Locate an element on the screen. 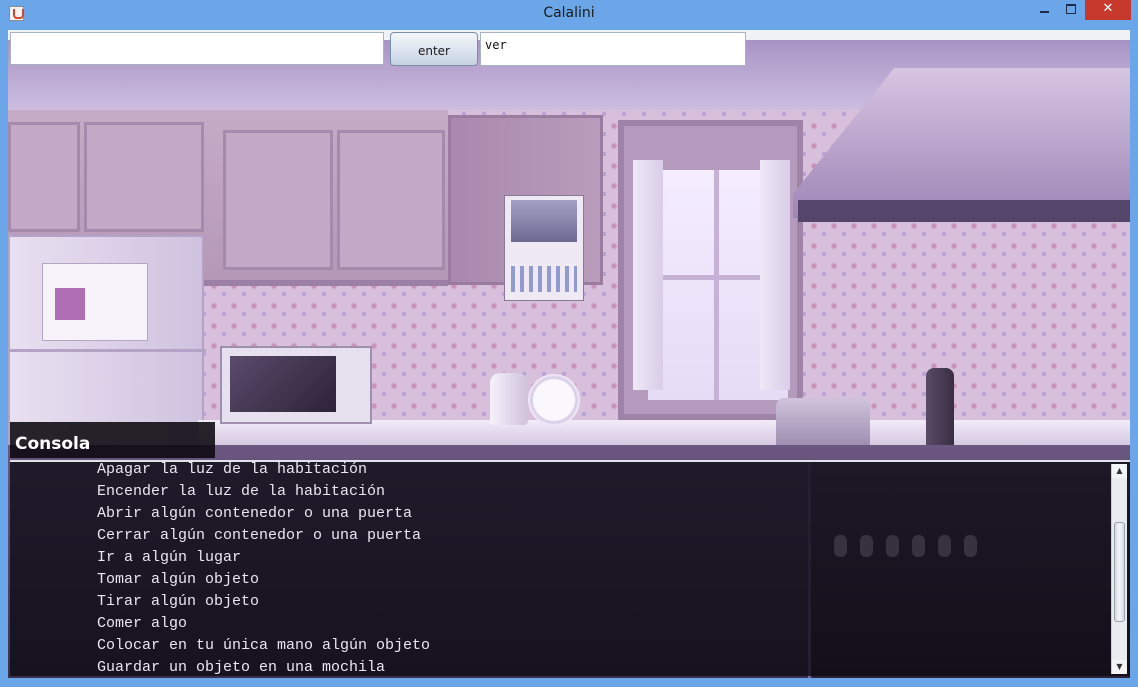 The width and height of the screenshot is (1138, 687). enter-button: enter is located at coordinates (434, 49).